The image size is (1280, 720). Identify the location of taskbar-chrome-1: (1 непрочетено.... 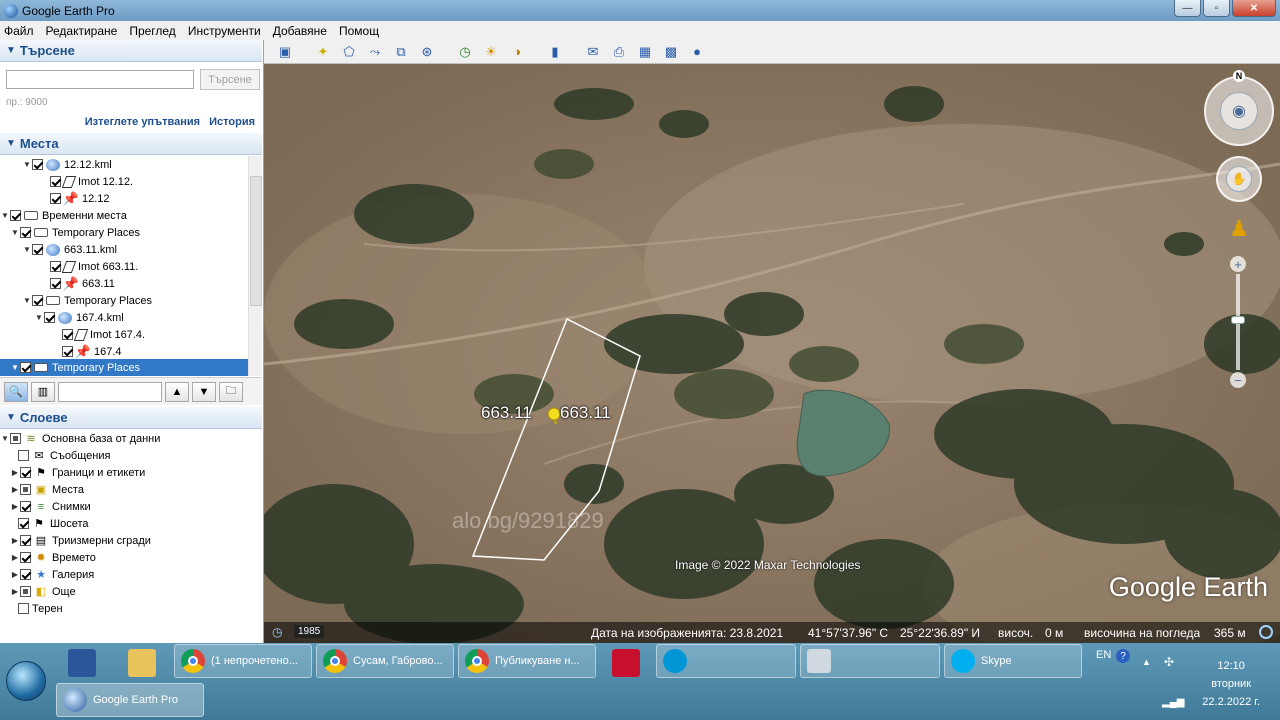
(243, 661).